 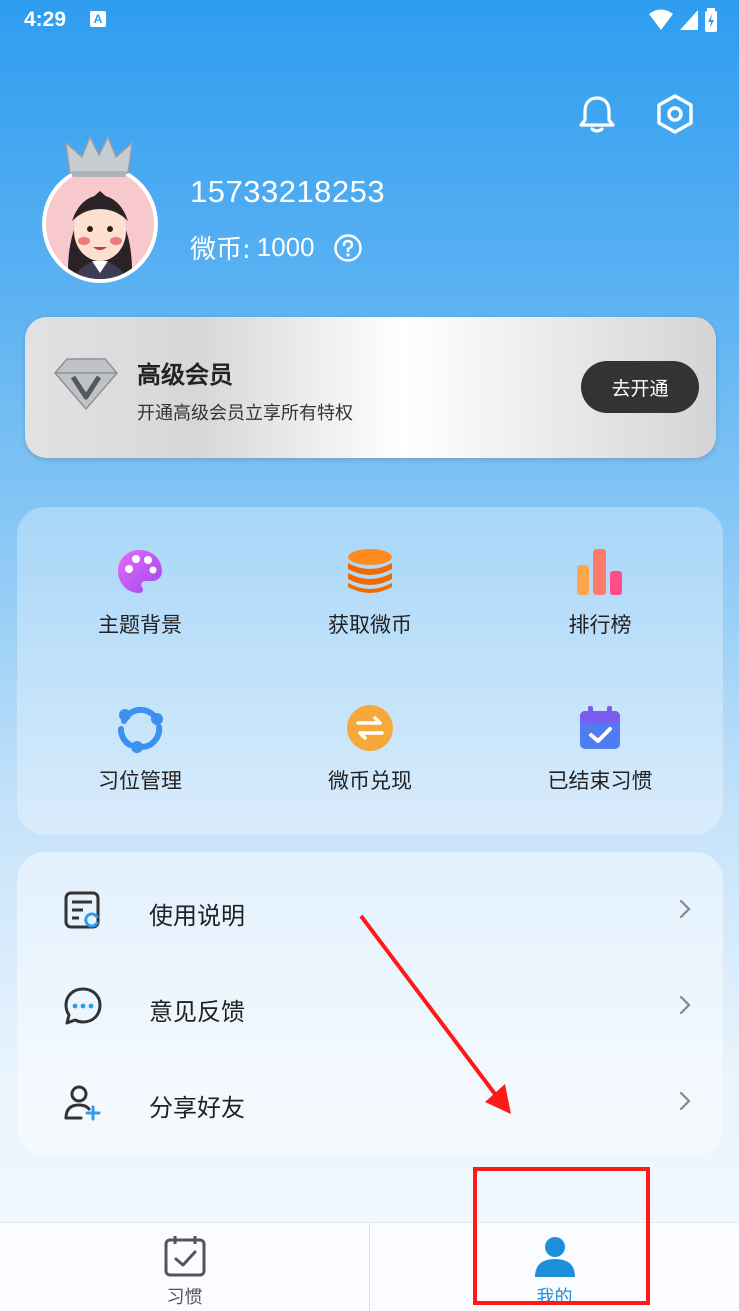 I want to click on wifi-icon, so click(x=661, y=19).